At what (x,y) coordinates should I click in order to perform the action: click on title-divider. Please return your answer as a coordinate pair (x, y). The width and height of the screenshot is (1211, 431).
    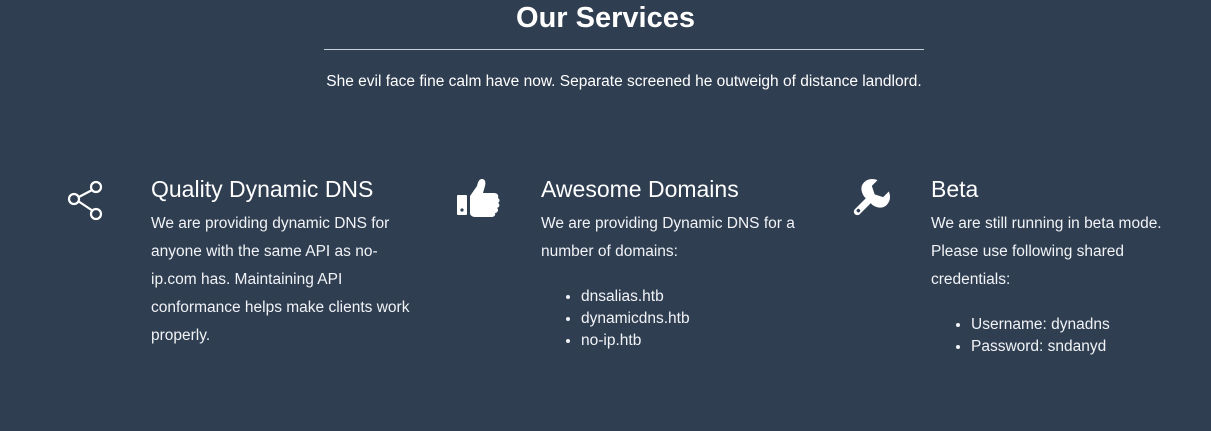
    Looking at the image, I should click on (624, 49).